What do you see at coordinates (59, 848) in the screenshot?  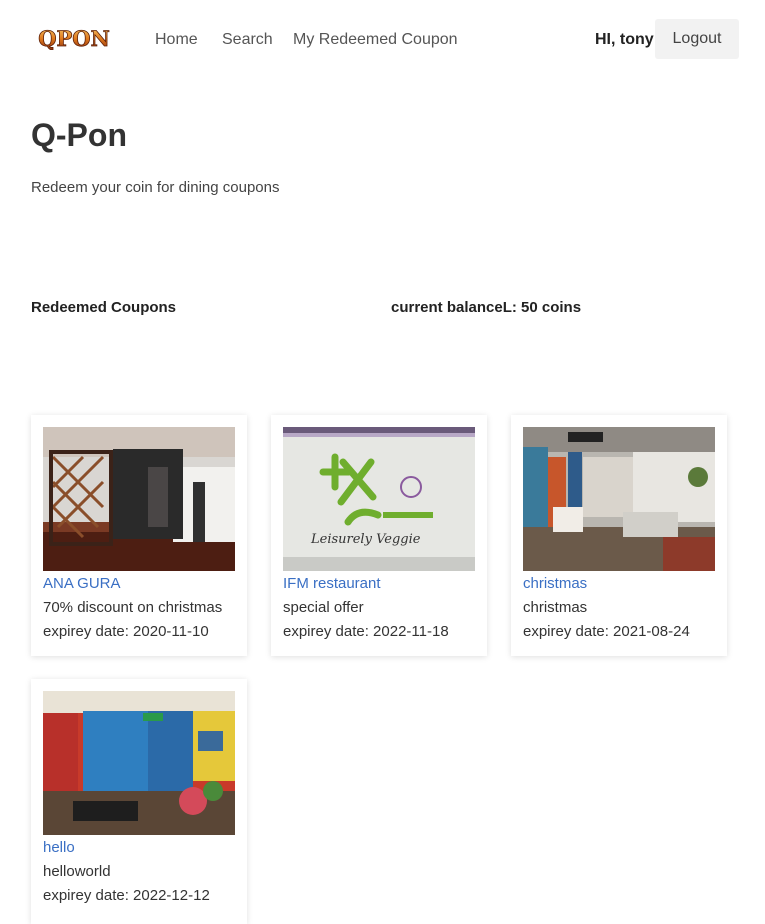 I see `coupon-name-link: hello` at bounding box center [59, 848].